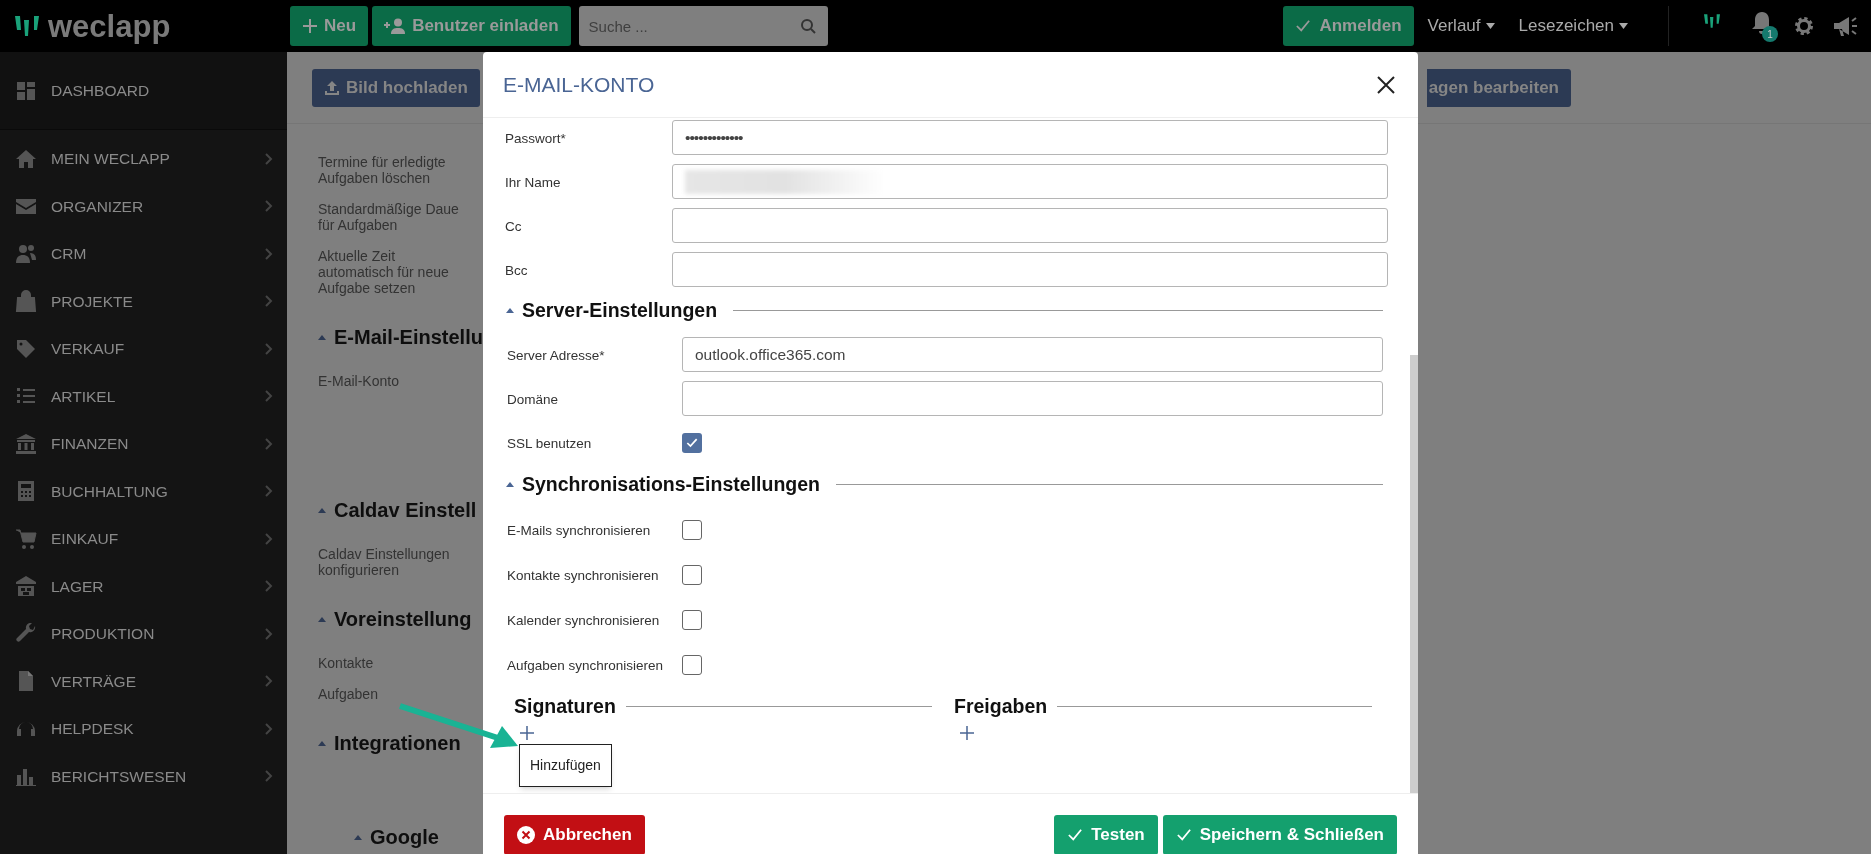 Image resolution: width=1871 pixels, height=854 pixels. Describe the element at coordinates (533, 182) in the screenshot. I see `field-label: Ihr Name` at that location.